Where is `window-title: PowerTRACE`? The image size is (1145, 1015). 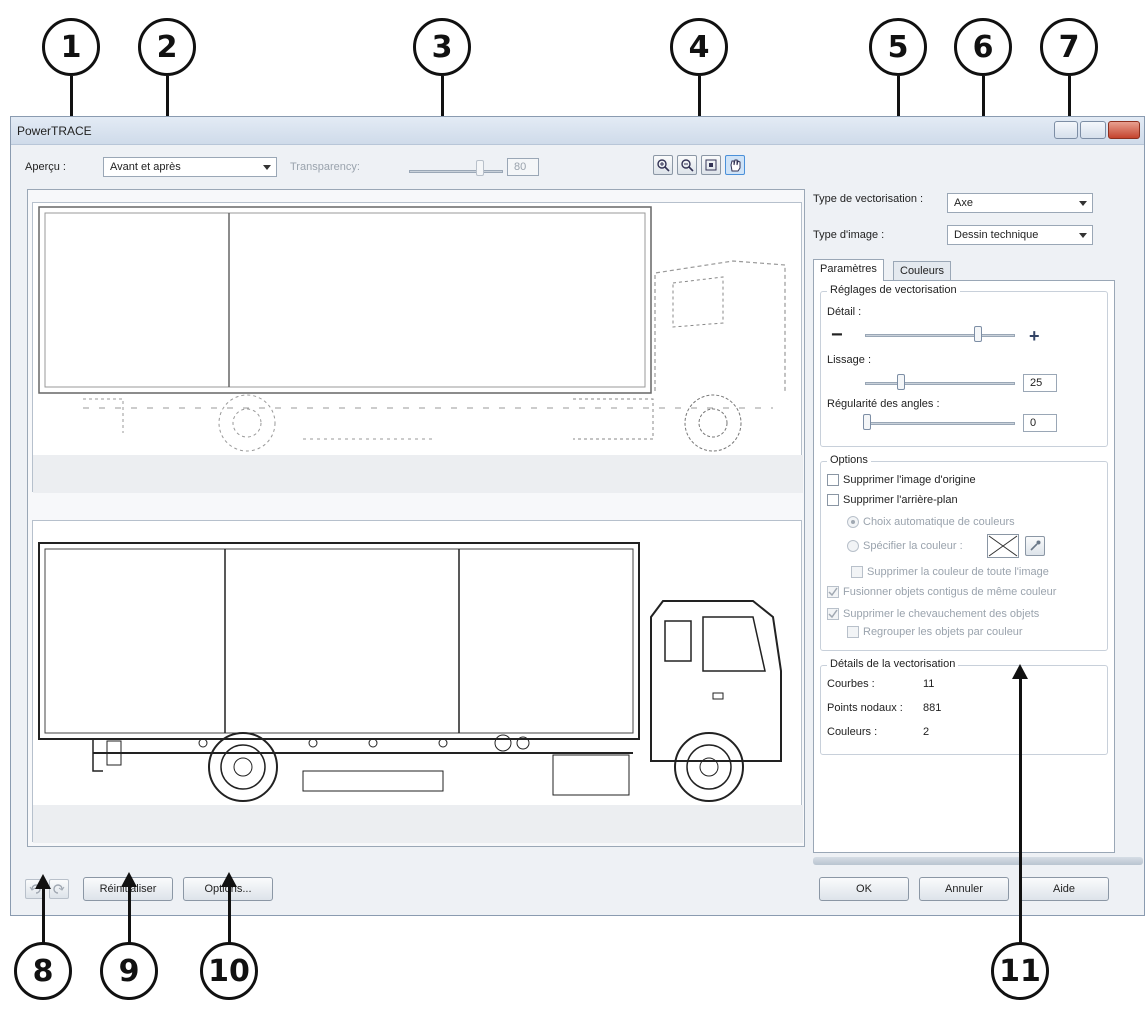 window-title: PowerTRACE is located at coordinates (54, 131).